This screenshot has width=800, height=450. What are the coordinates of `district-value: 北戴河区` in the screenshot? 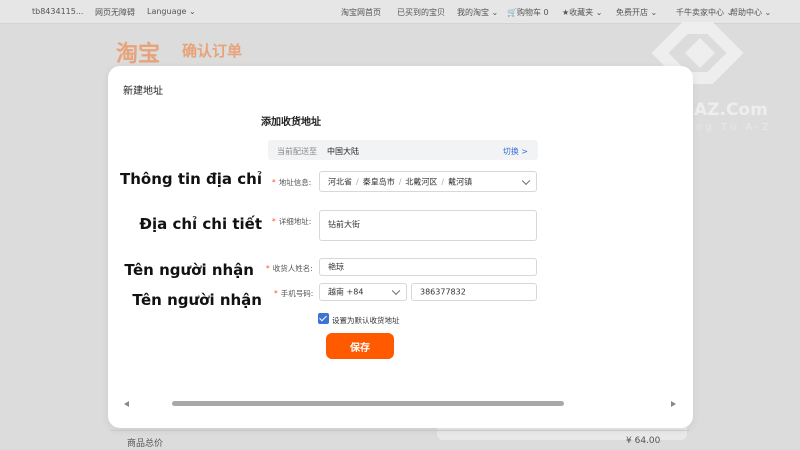 It's located at (421, 181).